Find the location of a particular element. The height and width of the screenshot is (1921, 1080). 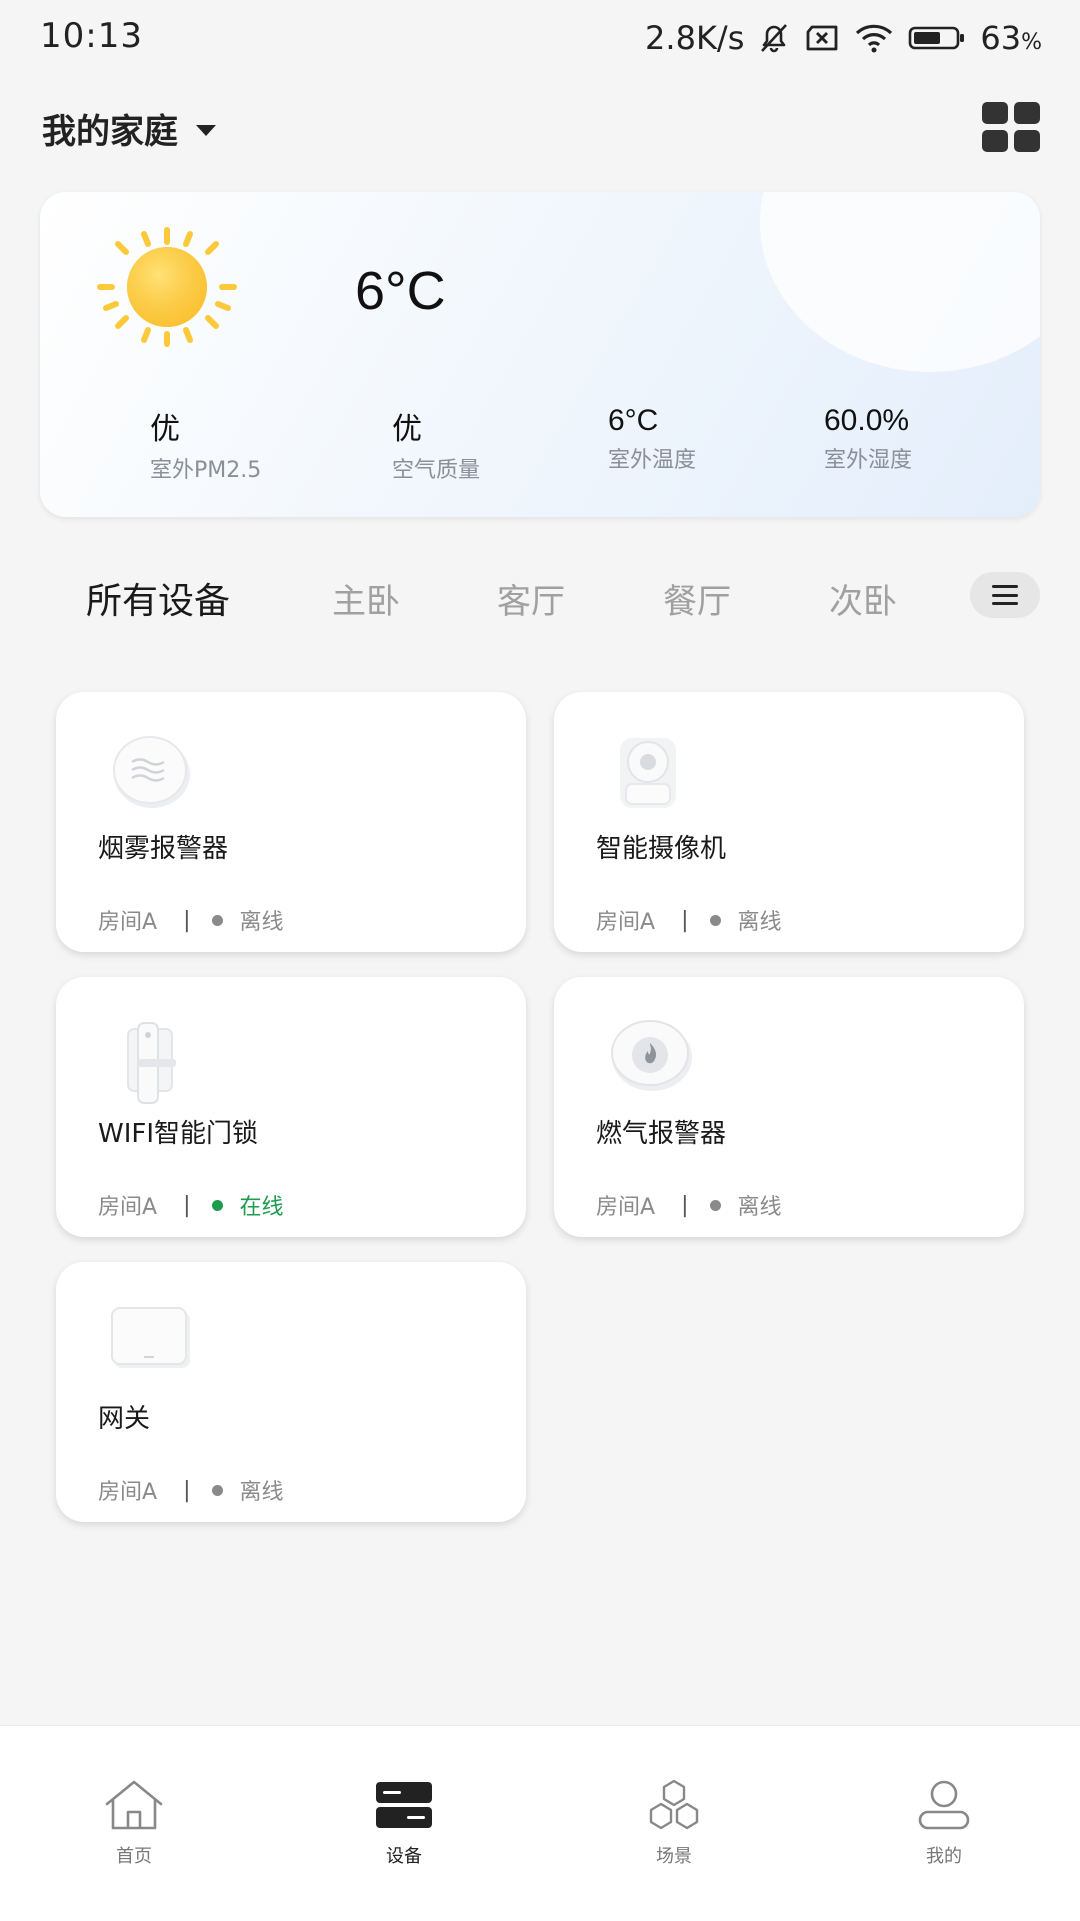

tab-all-devices: 所有设备 is located at coordinates (158, 598).